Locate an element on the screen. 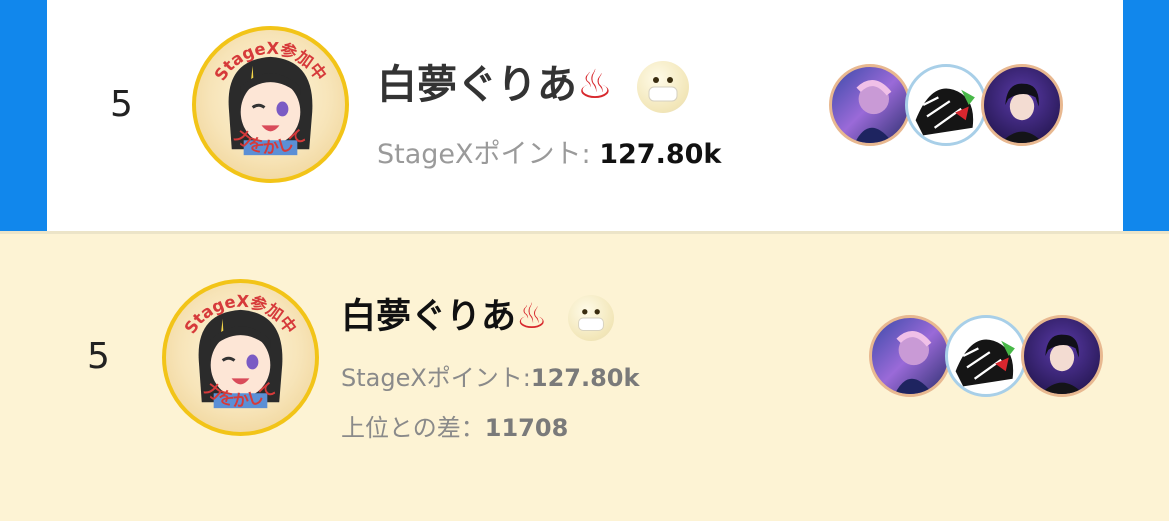 The height and width of the screenshot is (521, 1169). rank-gap: 上位との差：11708 is located at coordinates (454, 425).